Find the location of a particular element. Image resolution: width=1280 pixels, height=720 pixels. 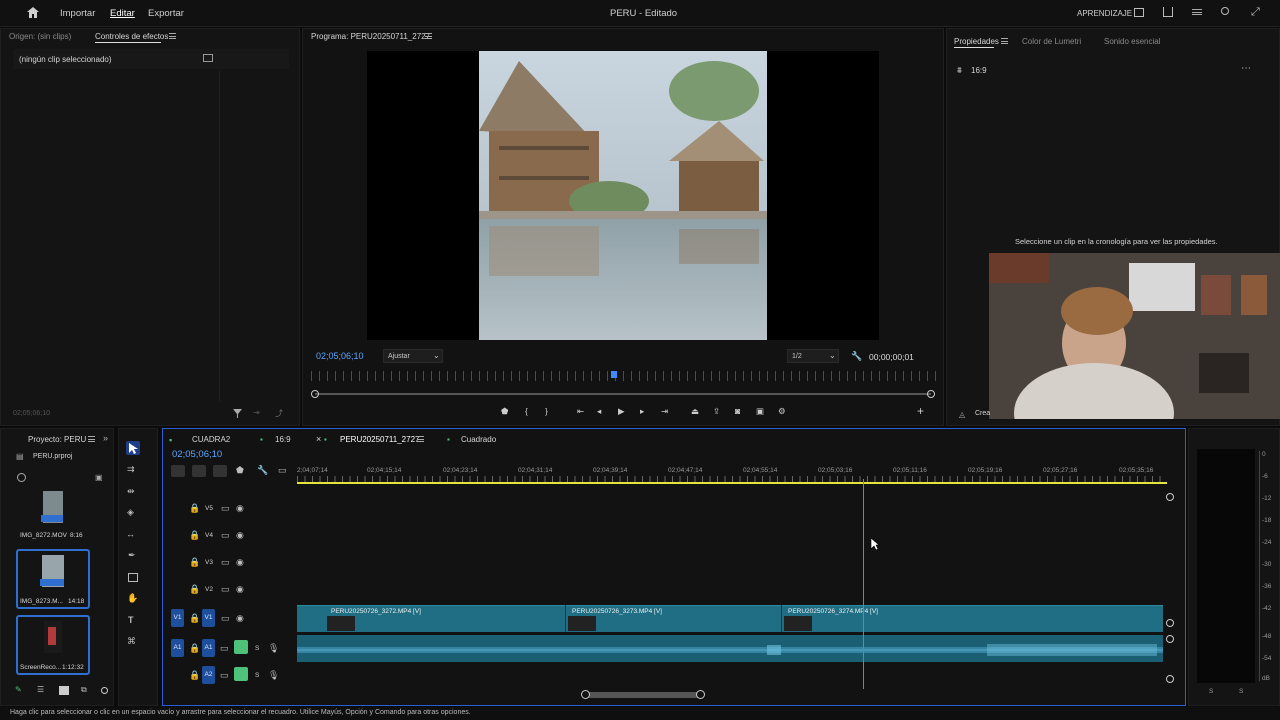

slip-icon: ↔ is located at coordinates (130, 534).